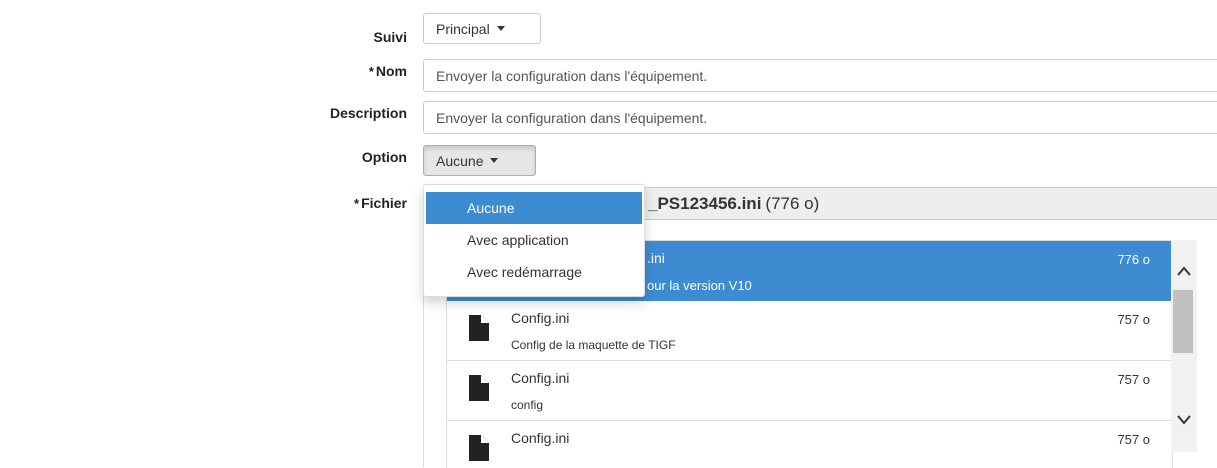 The width and height of the screenshot is (1217, 468). Describe the element at coordinates (463, 28) in the screenshot. I see `suivi-value: Principal` at that location.